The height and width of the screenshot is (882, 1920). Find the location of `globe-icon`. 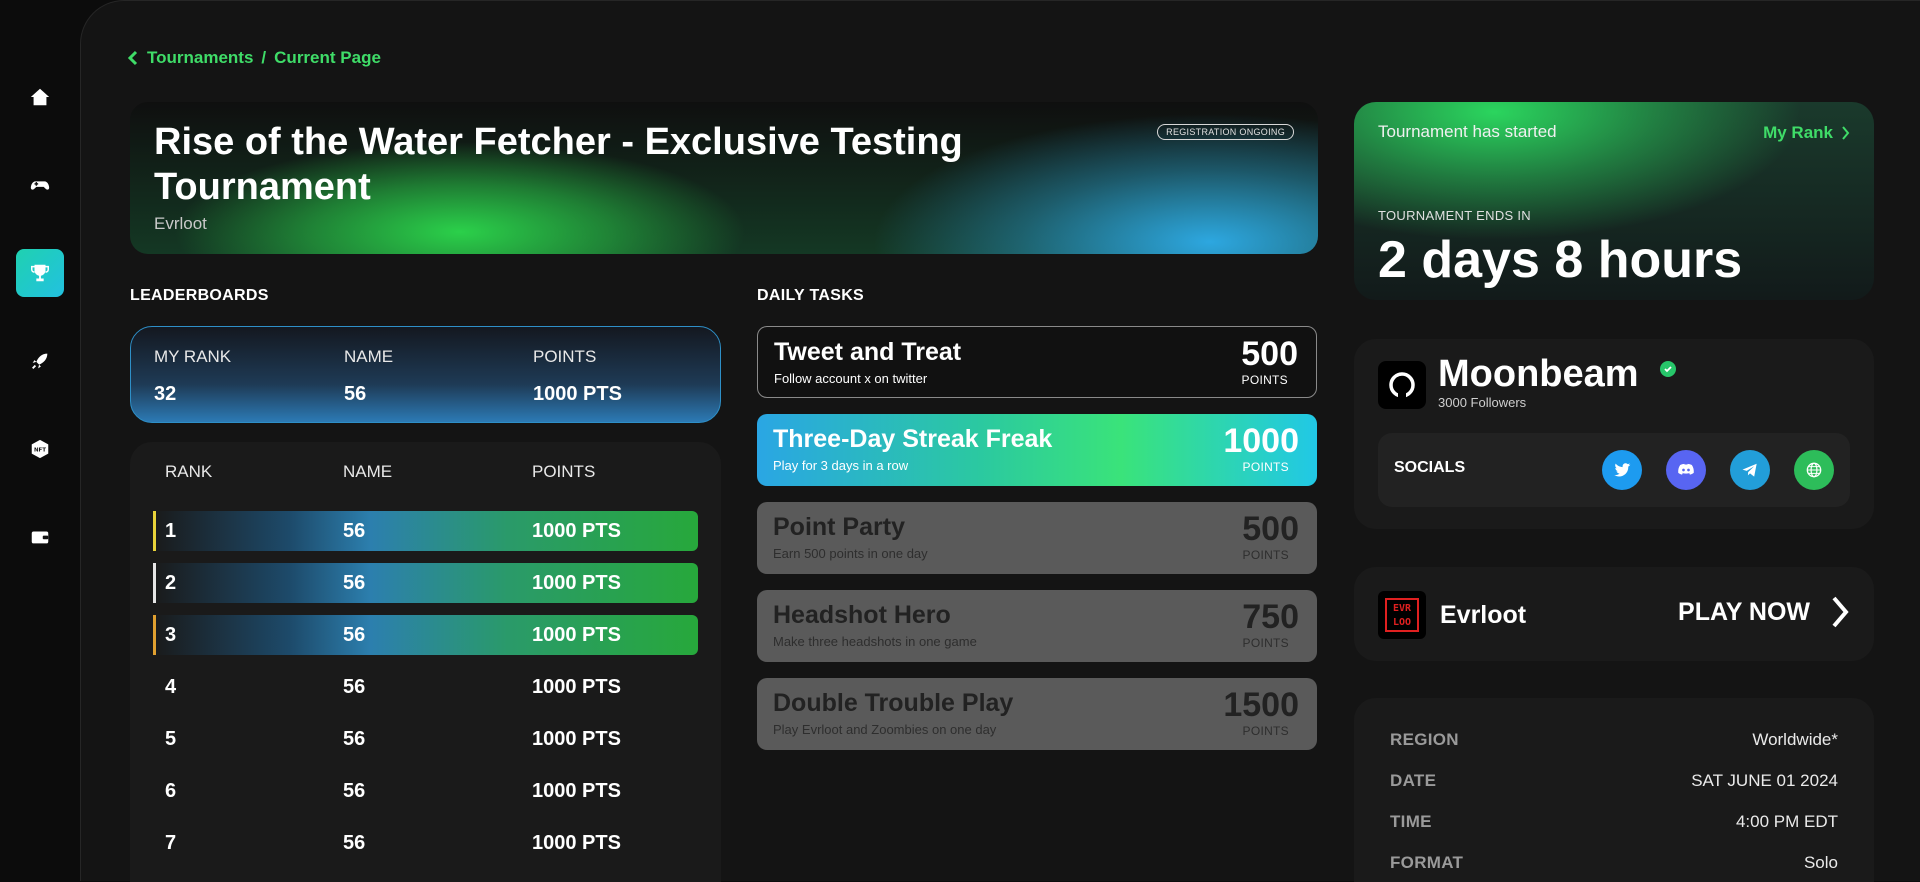

globe-icon is located at coordinates (1814, 470).